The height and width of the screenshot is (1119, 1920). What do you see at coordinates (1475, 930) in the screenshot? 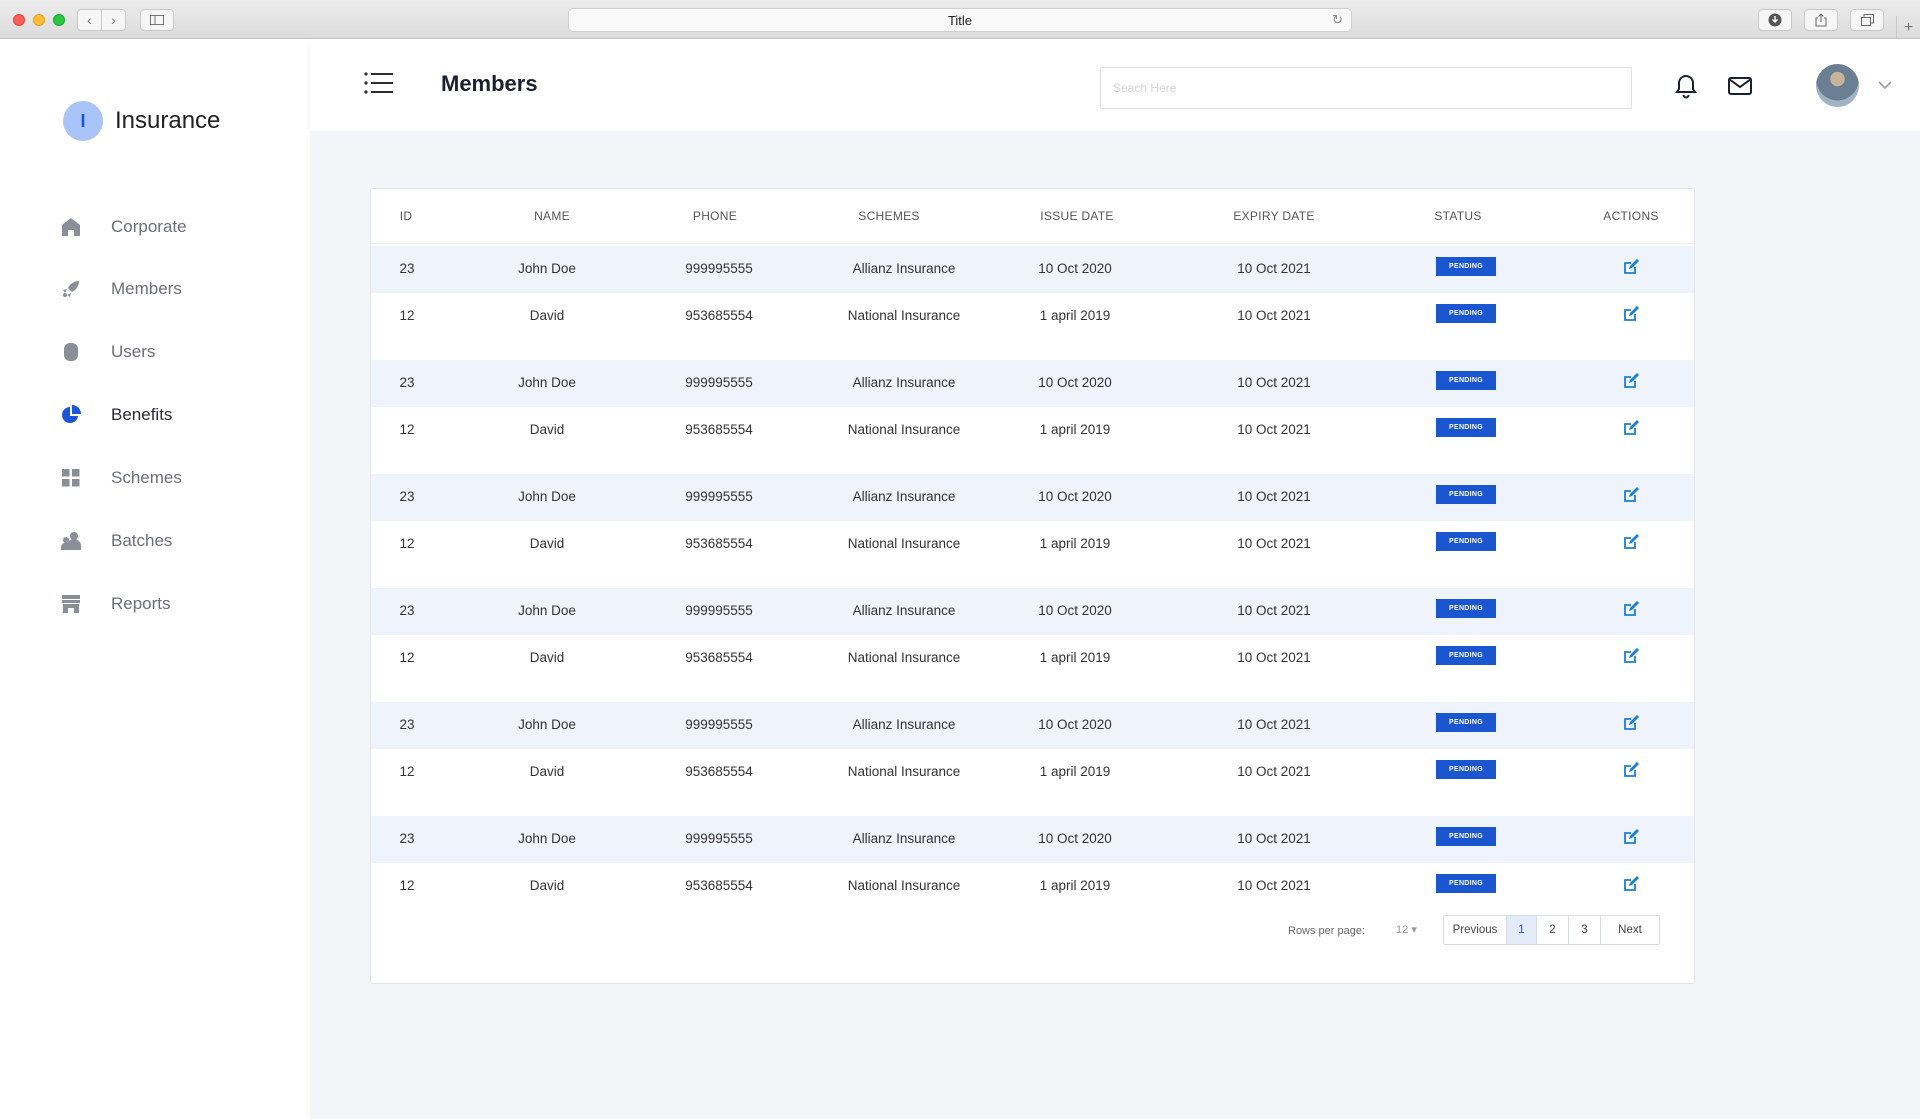
I see `previous-page-button: Previous` at bounding box center [1475, 930].